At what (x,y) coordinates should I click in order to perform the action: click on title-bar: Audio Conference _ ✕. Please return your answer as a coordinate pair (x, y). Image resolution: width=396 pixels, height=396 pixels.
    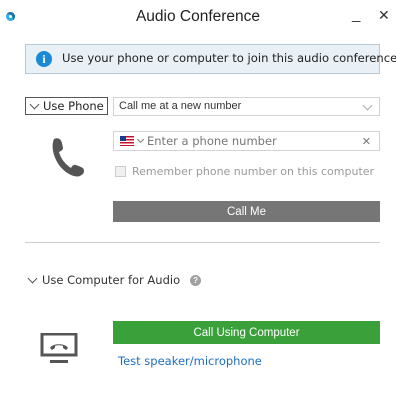
    Looking at the image, I should click on (198, 18).